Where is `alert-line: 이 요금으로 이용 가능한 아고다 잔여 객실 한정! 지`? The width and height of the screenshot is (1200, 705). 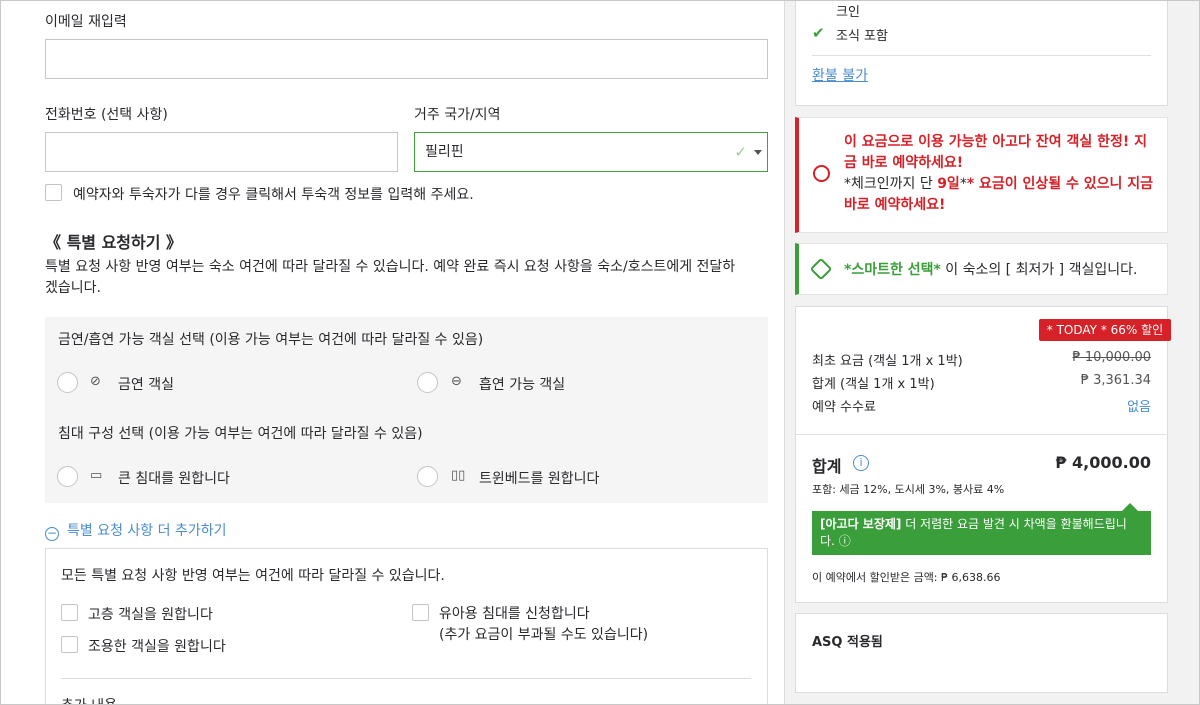 alert-line: 이 요금으로 이용 가능한 아고다 잔여 객실 한정! 지 is located at coordinates (995, 142).